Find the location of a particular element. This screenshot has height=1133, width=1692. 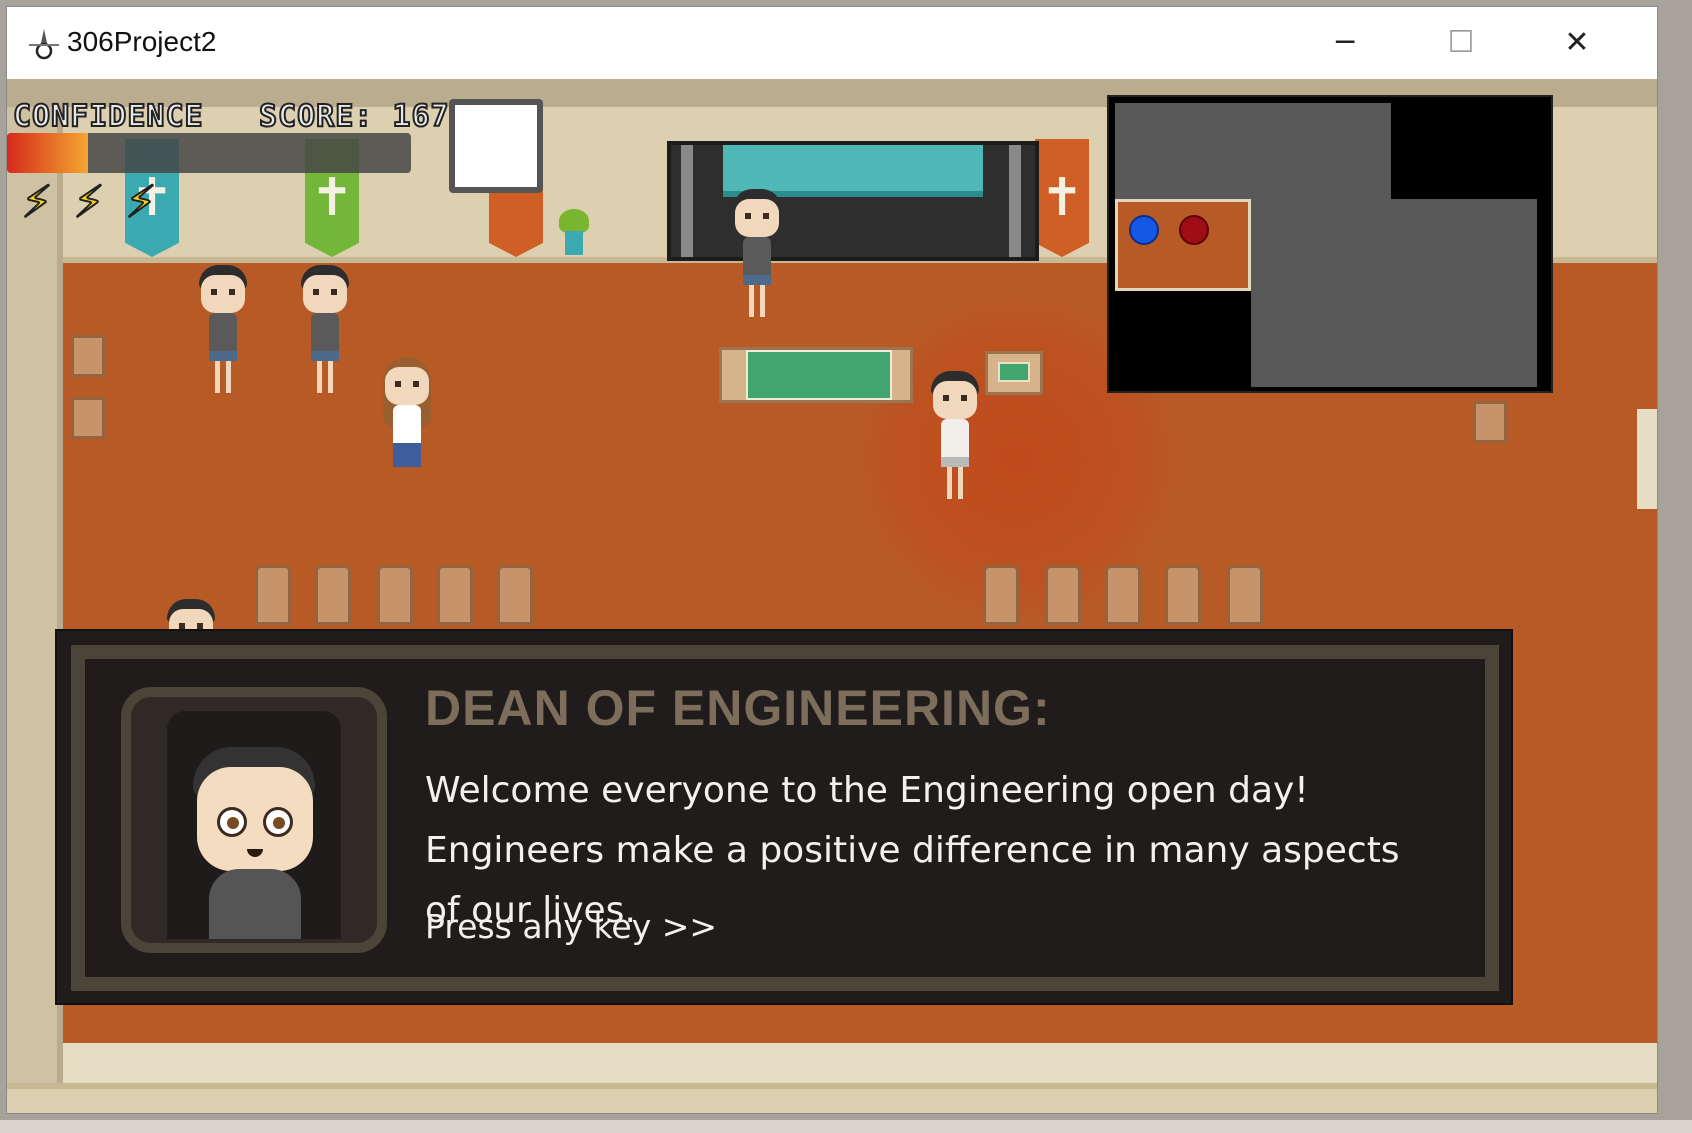

bottom-wall is located at coordinates (832, 1098).